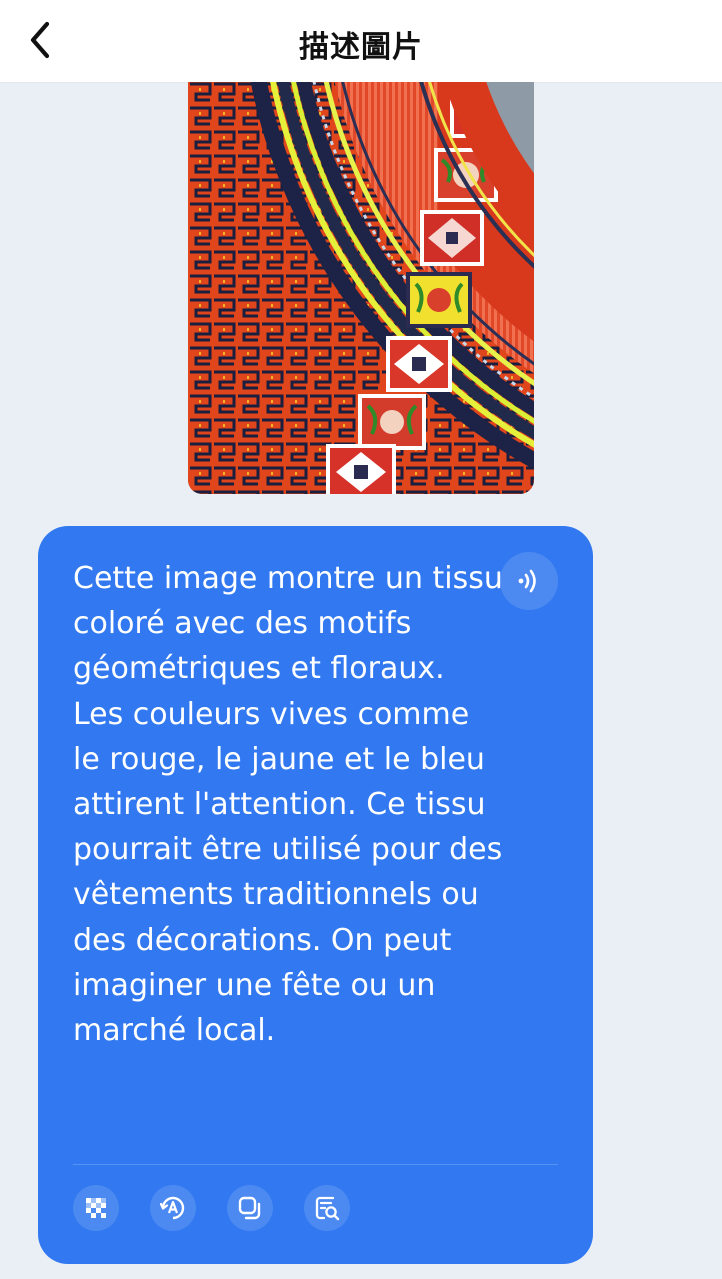 This screenshot has width=722, height=1279. I want to click on translate-icon, so click(172, 1208).